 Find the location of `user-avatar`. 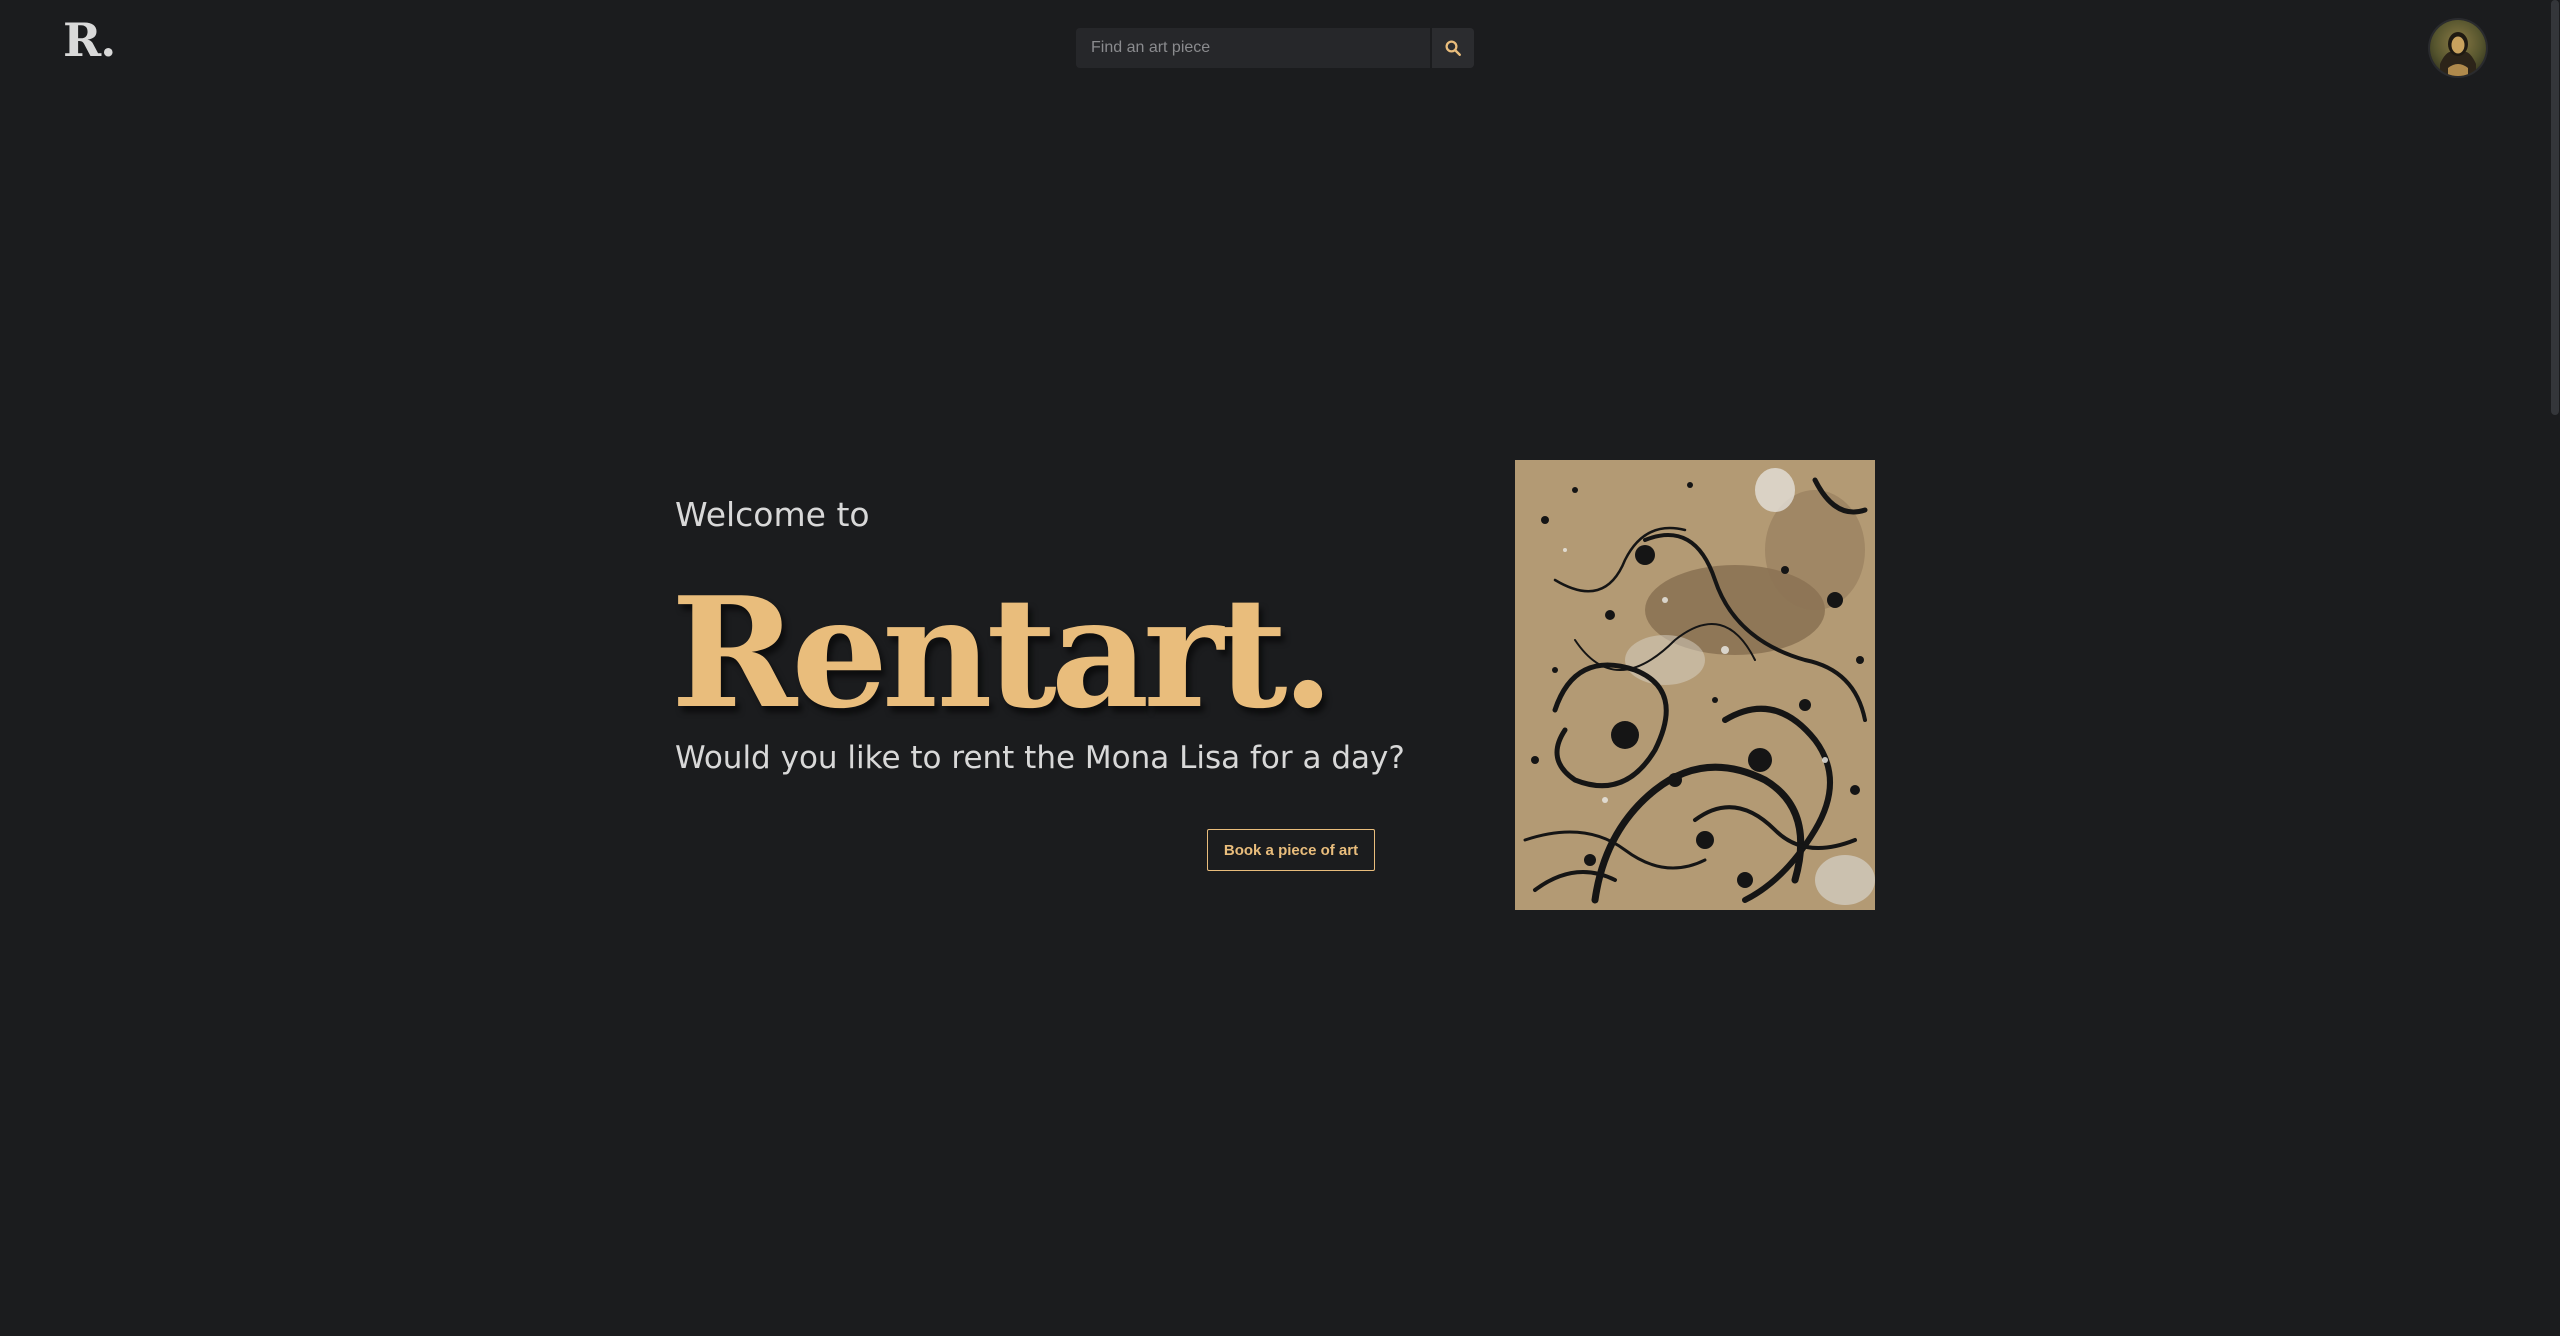

user-avatar is located at coordinates (2458, 48).